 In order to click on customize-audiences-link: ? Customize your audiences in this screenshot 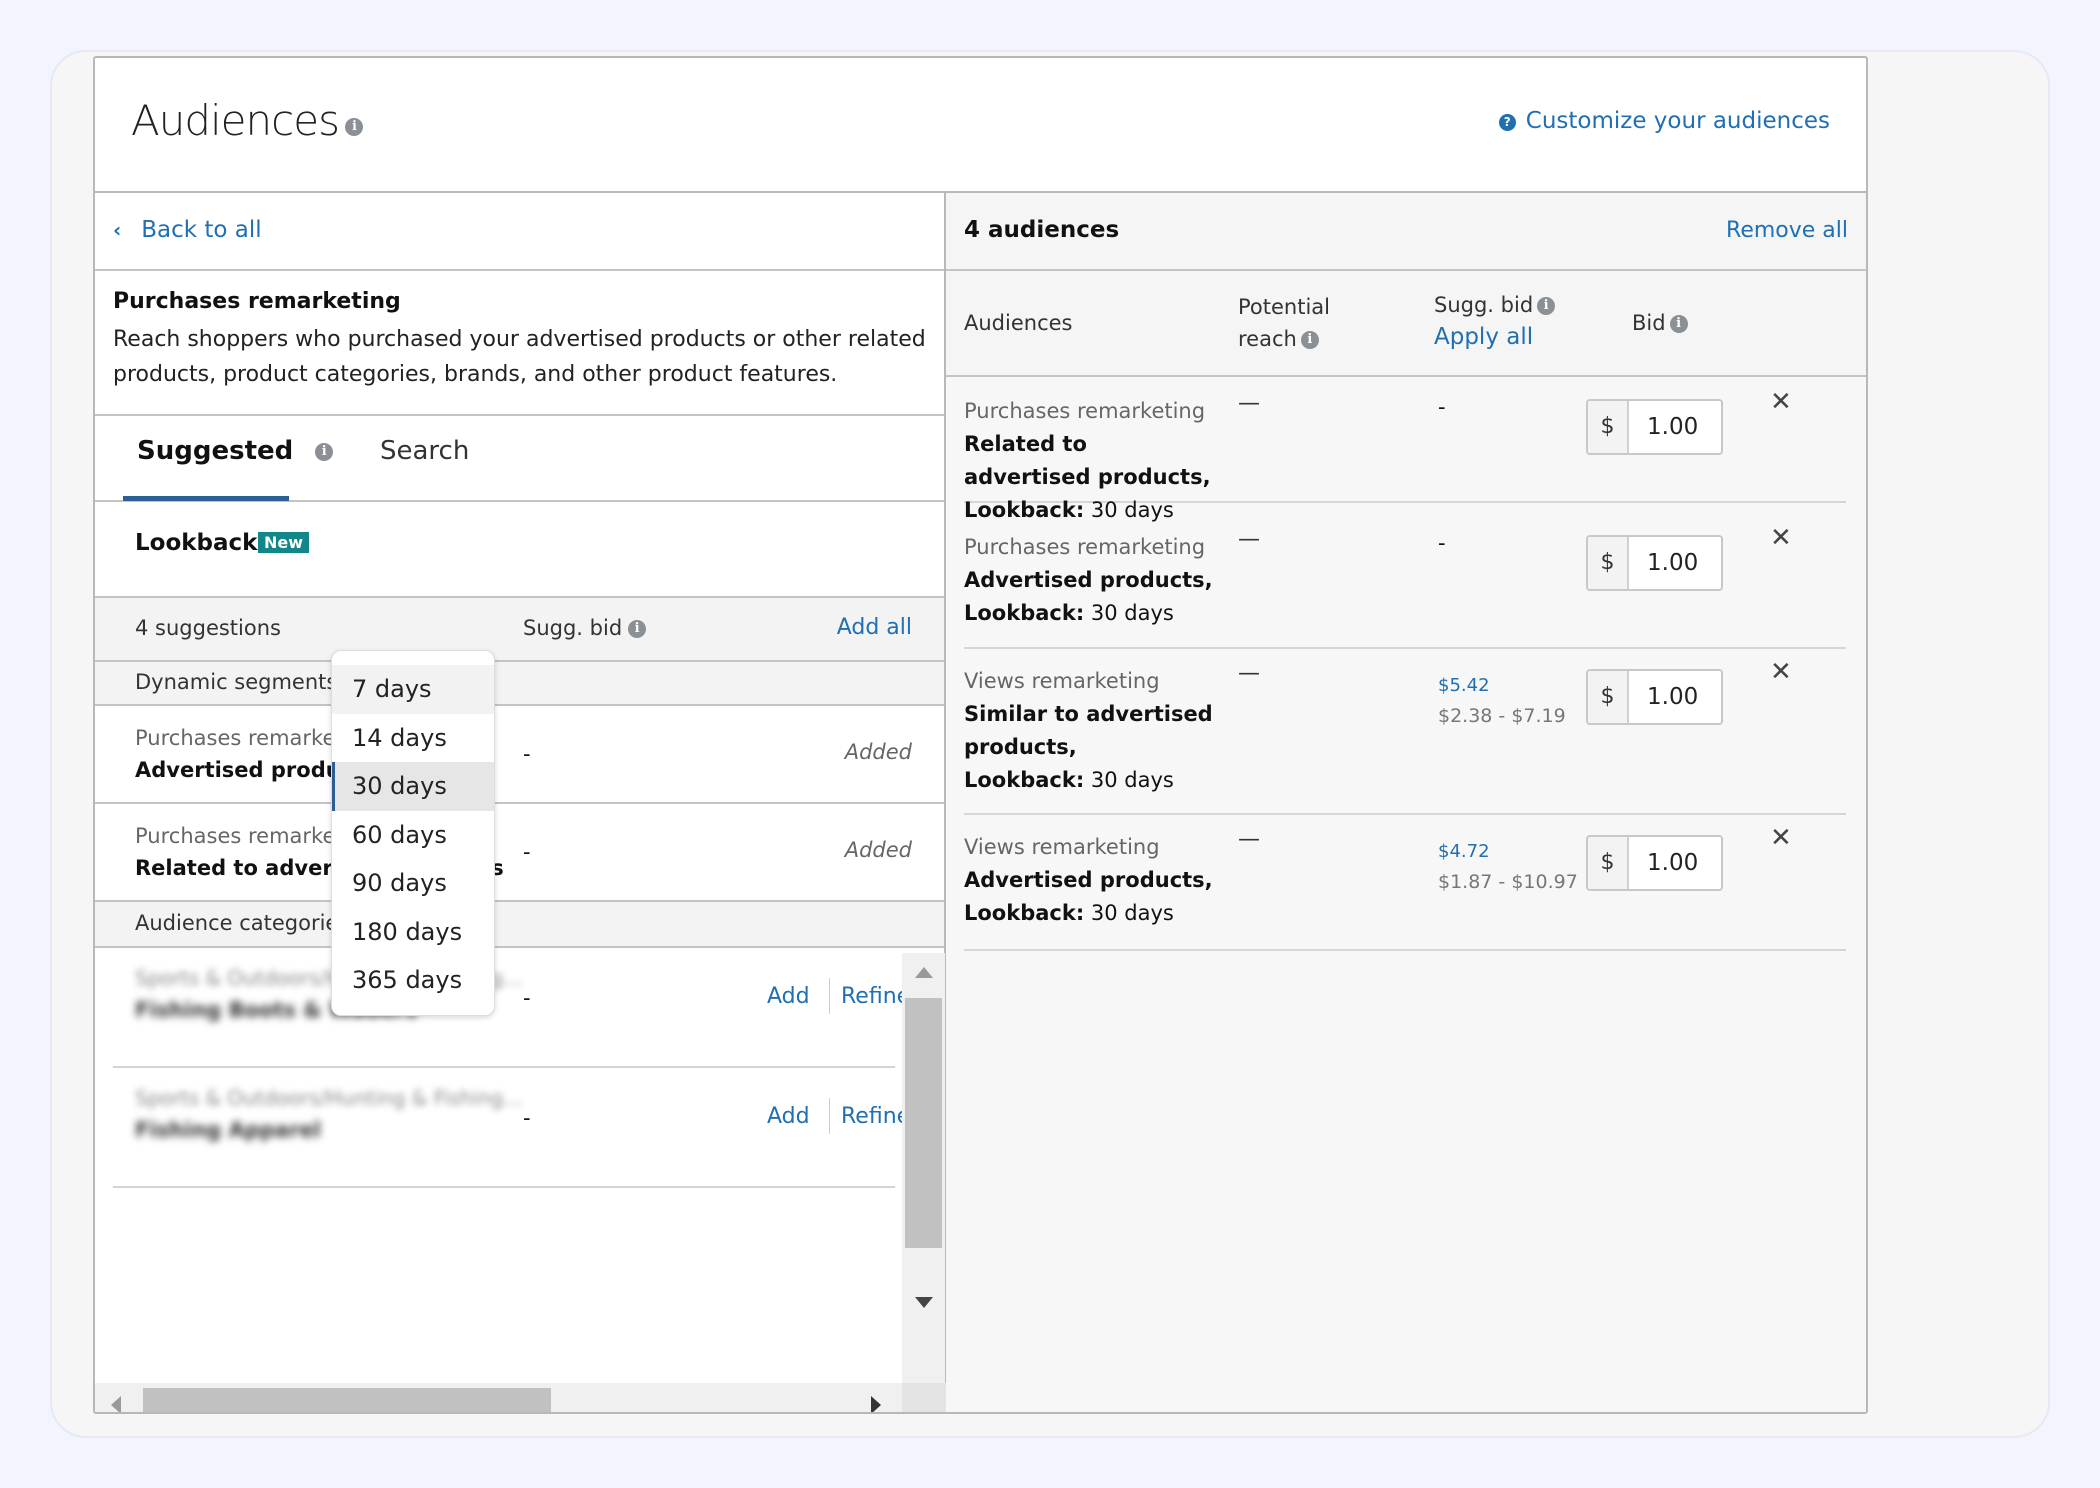, I will do `click(1664, 121)`.